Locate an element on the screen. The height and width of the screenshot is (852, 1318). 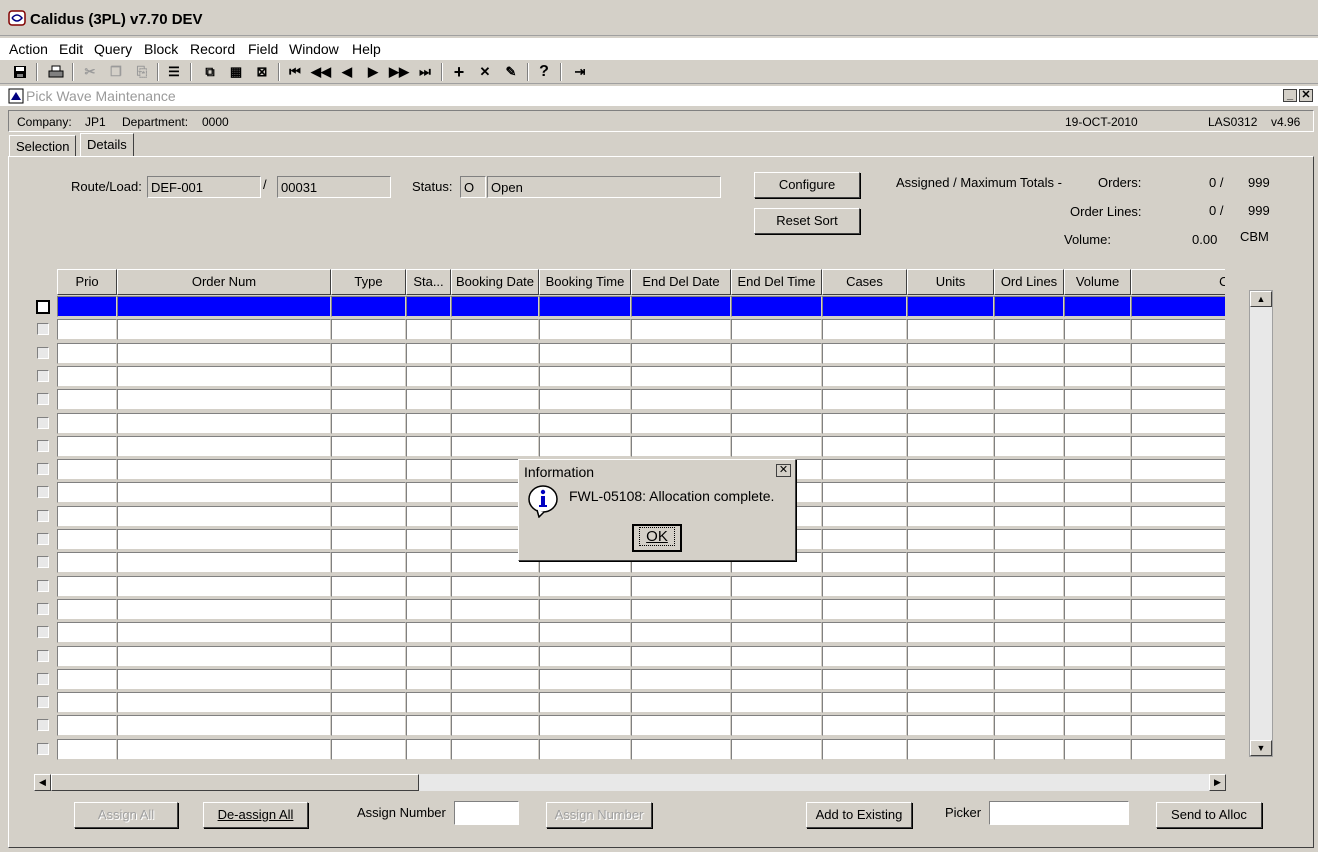
picker-input is located at coordinates (1059, 813).